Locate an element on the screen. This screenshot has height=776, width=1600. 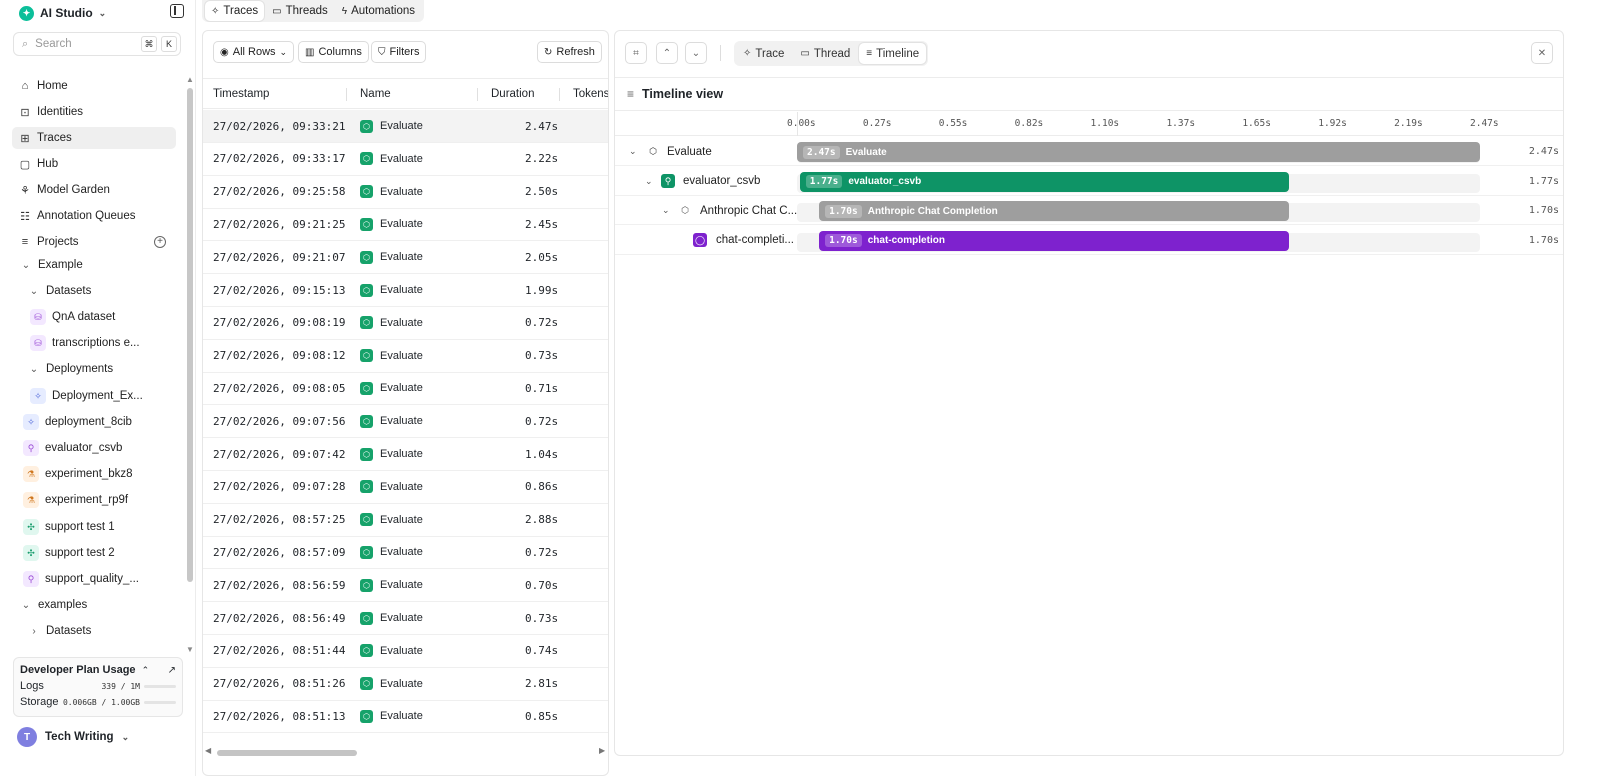
tab-trace: ✧ Trace is located at coordinates (763, 53).